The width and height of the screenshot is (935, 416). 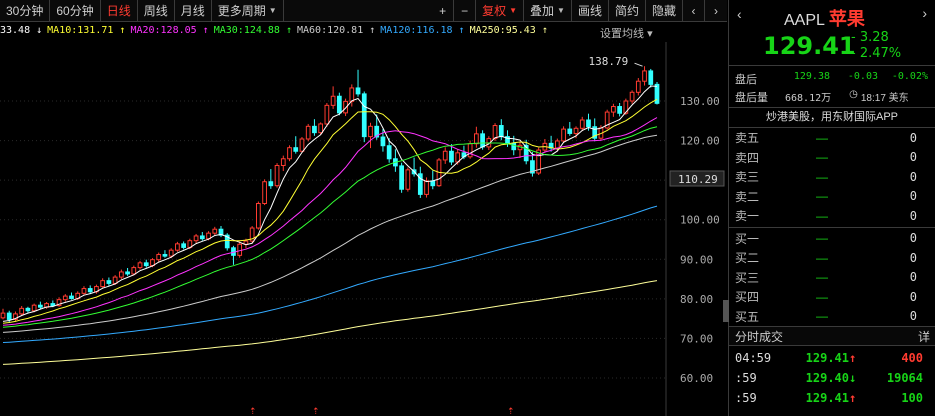 I want to click on bid-row: 买三 — 0, so click(x=832, y=278).